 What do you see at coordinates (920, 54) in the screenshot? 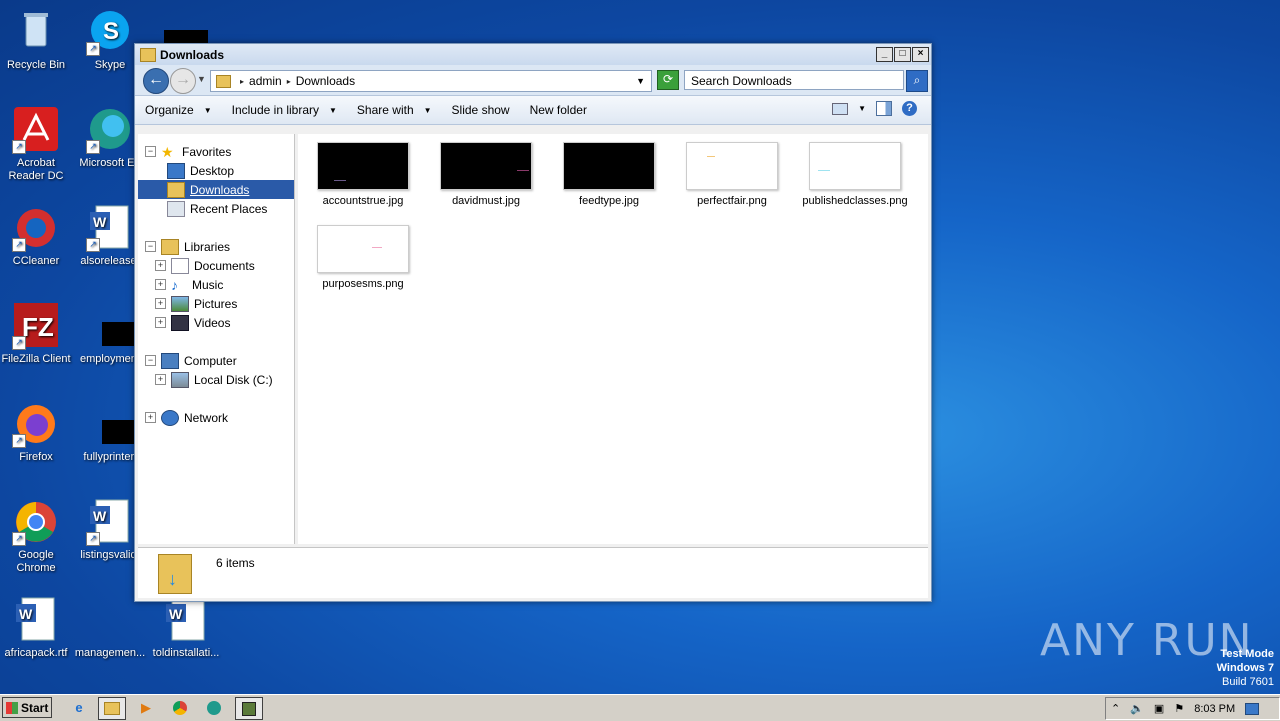
I see `close-button: ×` at bounding box center [920, 54].